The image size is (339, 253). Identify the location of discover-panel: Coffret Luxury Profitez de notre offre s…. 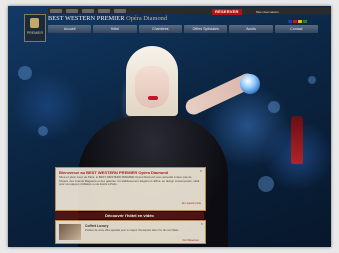
(130, 232).